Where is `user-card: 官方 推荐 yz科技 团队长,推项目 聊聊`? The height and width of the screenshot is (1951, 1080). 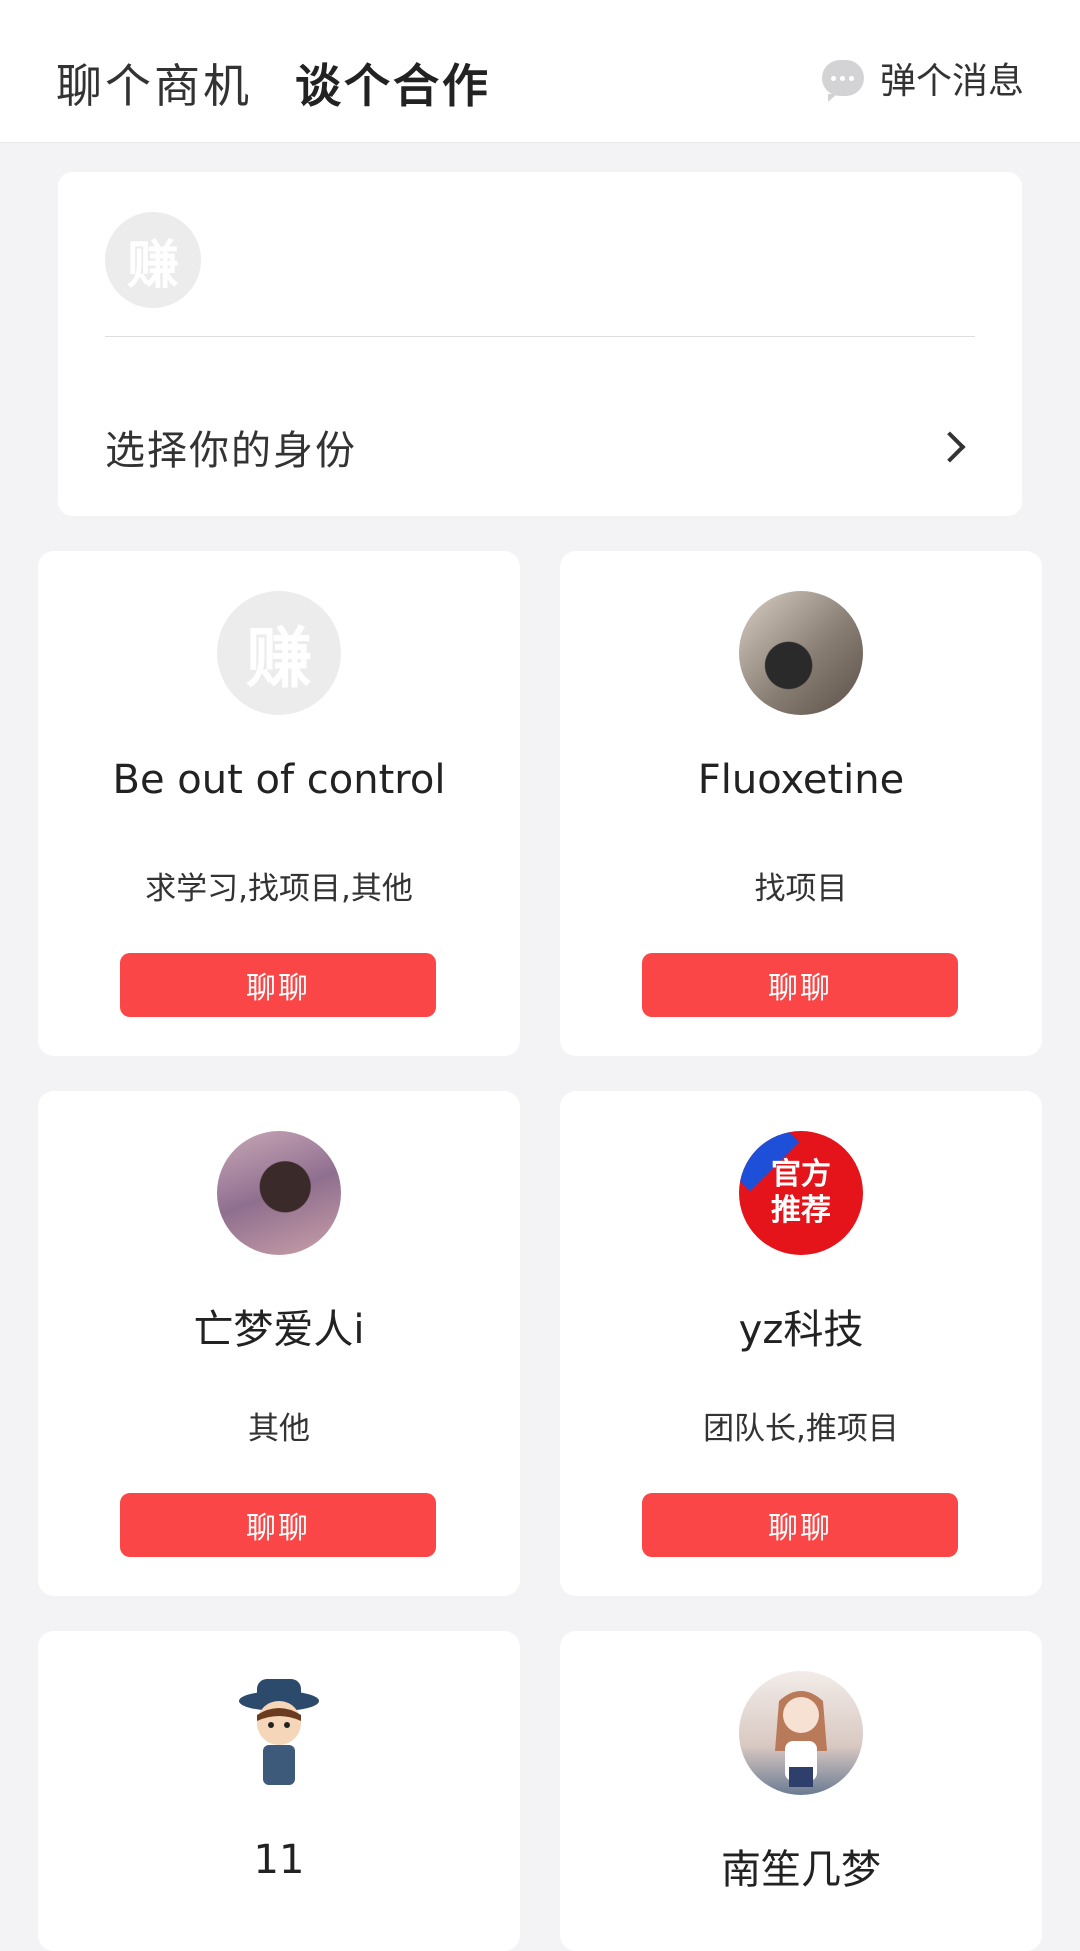 user-card: 官方 推荐 yz科技 团队长,推项目 聊聊 is located at coordinates (801, 1343).